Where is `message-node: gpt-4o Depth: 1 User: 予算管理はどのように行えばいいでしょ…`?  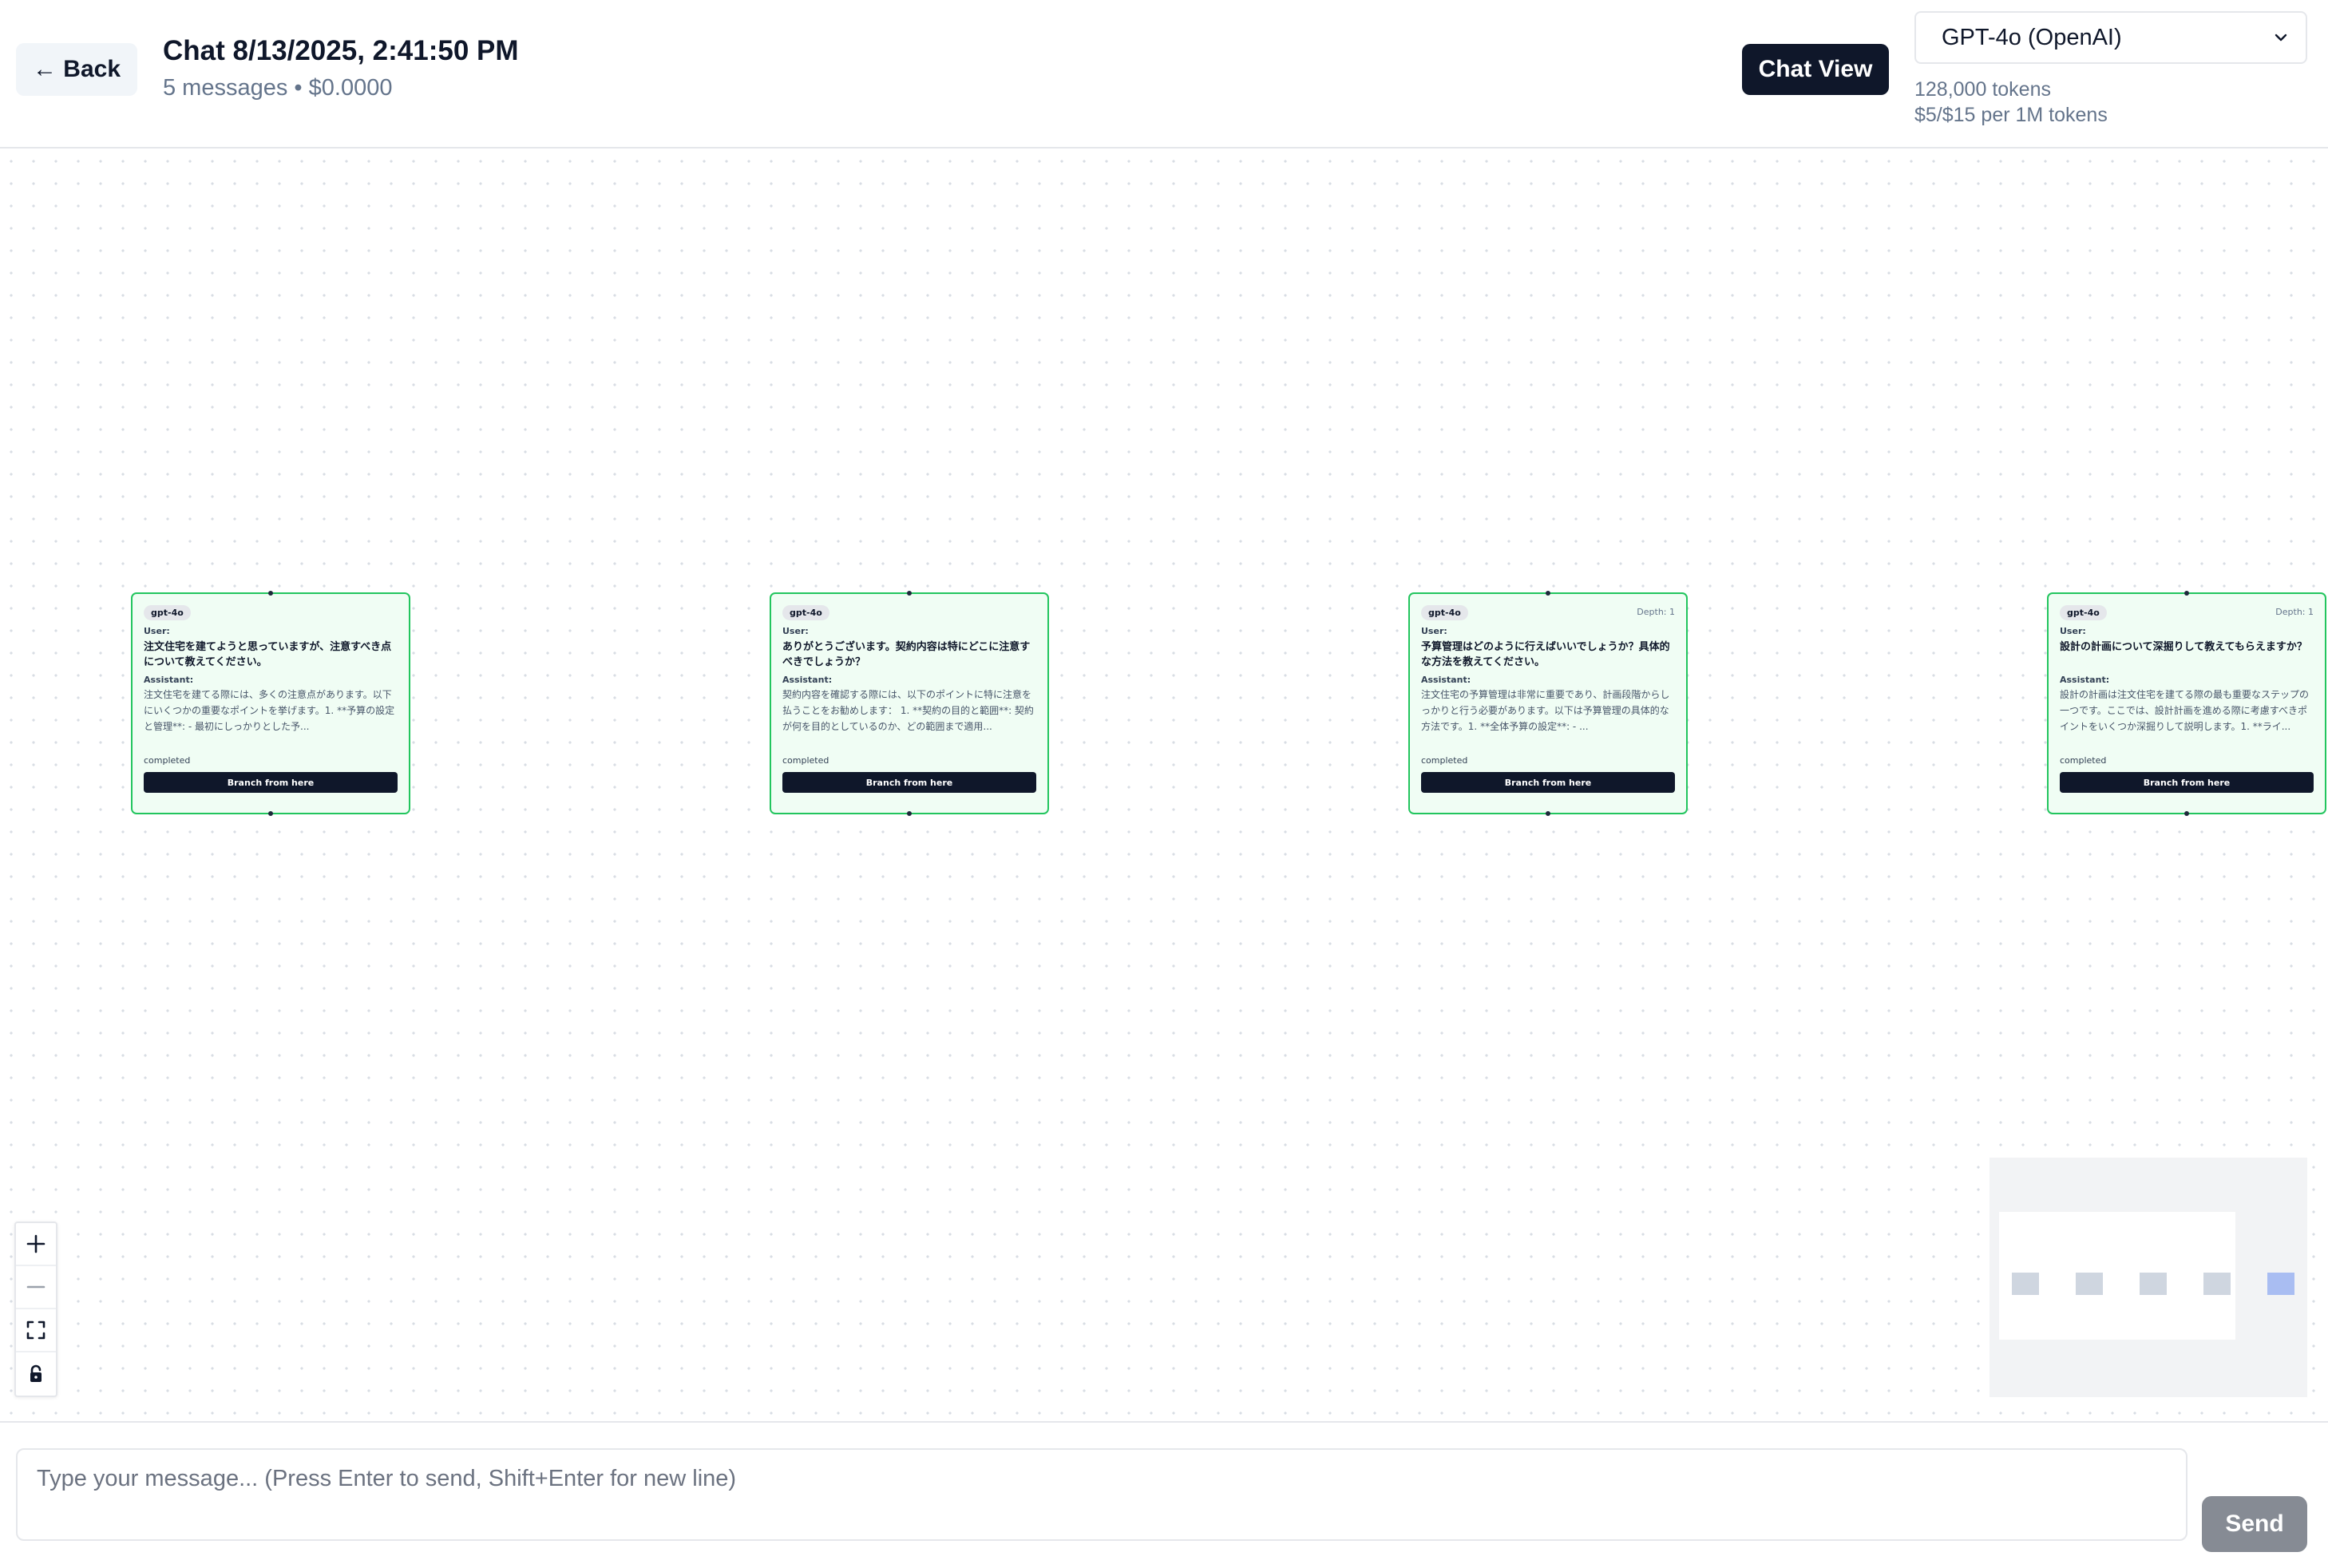 message-node: gpt-4o Depth: 1 User: 予算管理はどのように行えばいいでしょ… is located at coordinates (1548, 703).